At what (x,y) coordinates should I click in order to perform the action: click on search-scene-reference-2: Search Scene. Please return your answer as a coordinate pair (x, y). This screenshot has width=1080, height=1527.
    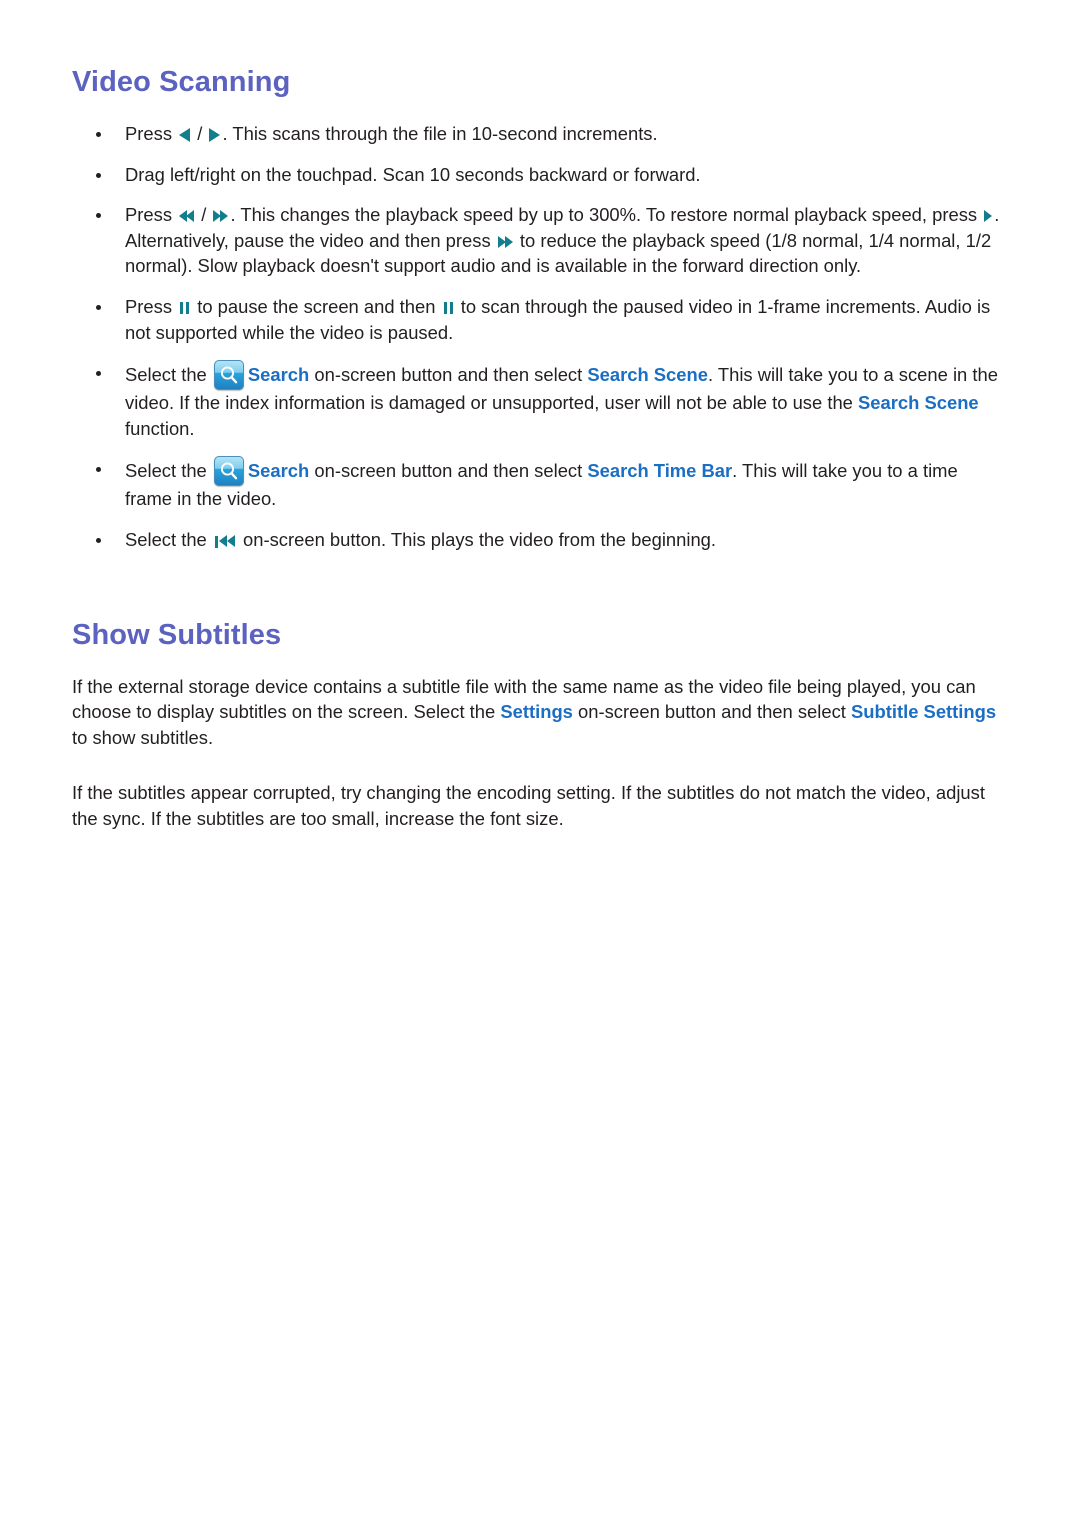
    Looking at the image, I should click on (918, 403).